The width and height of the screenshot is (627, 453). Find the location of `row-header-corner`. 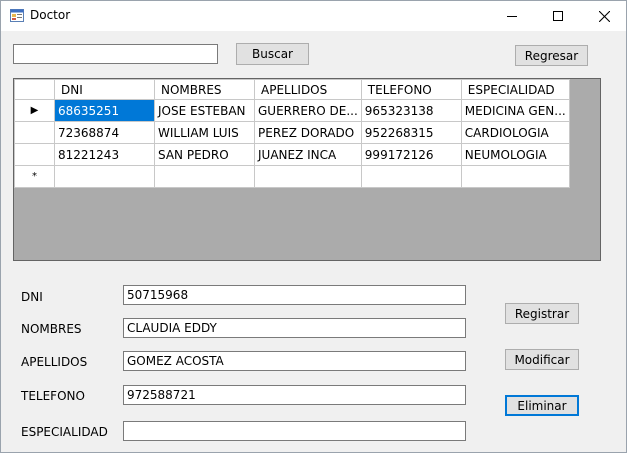

row-header-corner is located at coordinates (34, 89).